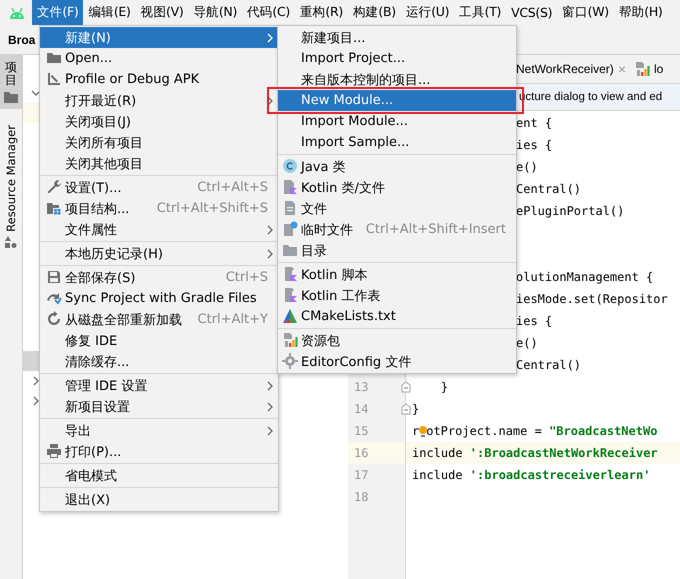 This screenshot has width=680, height=579. I want to click on code-line: include ':BroadcastNetWorkReceiver, so click(534, 453).